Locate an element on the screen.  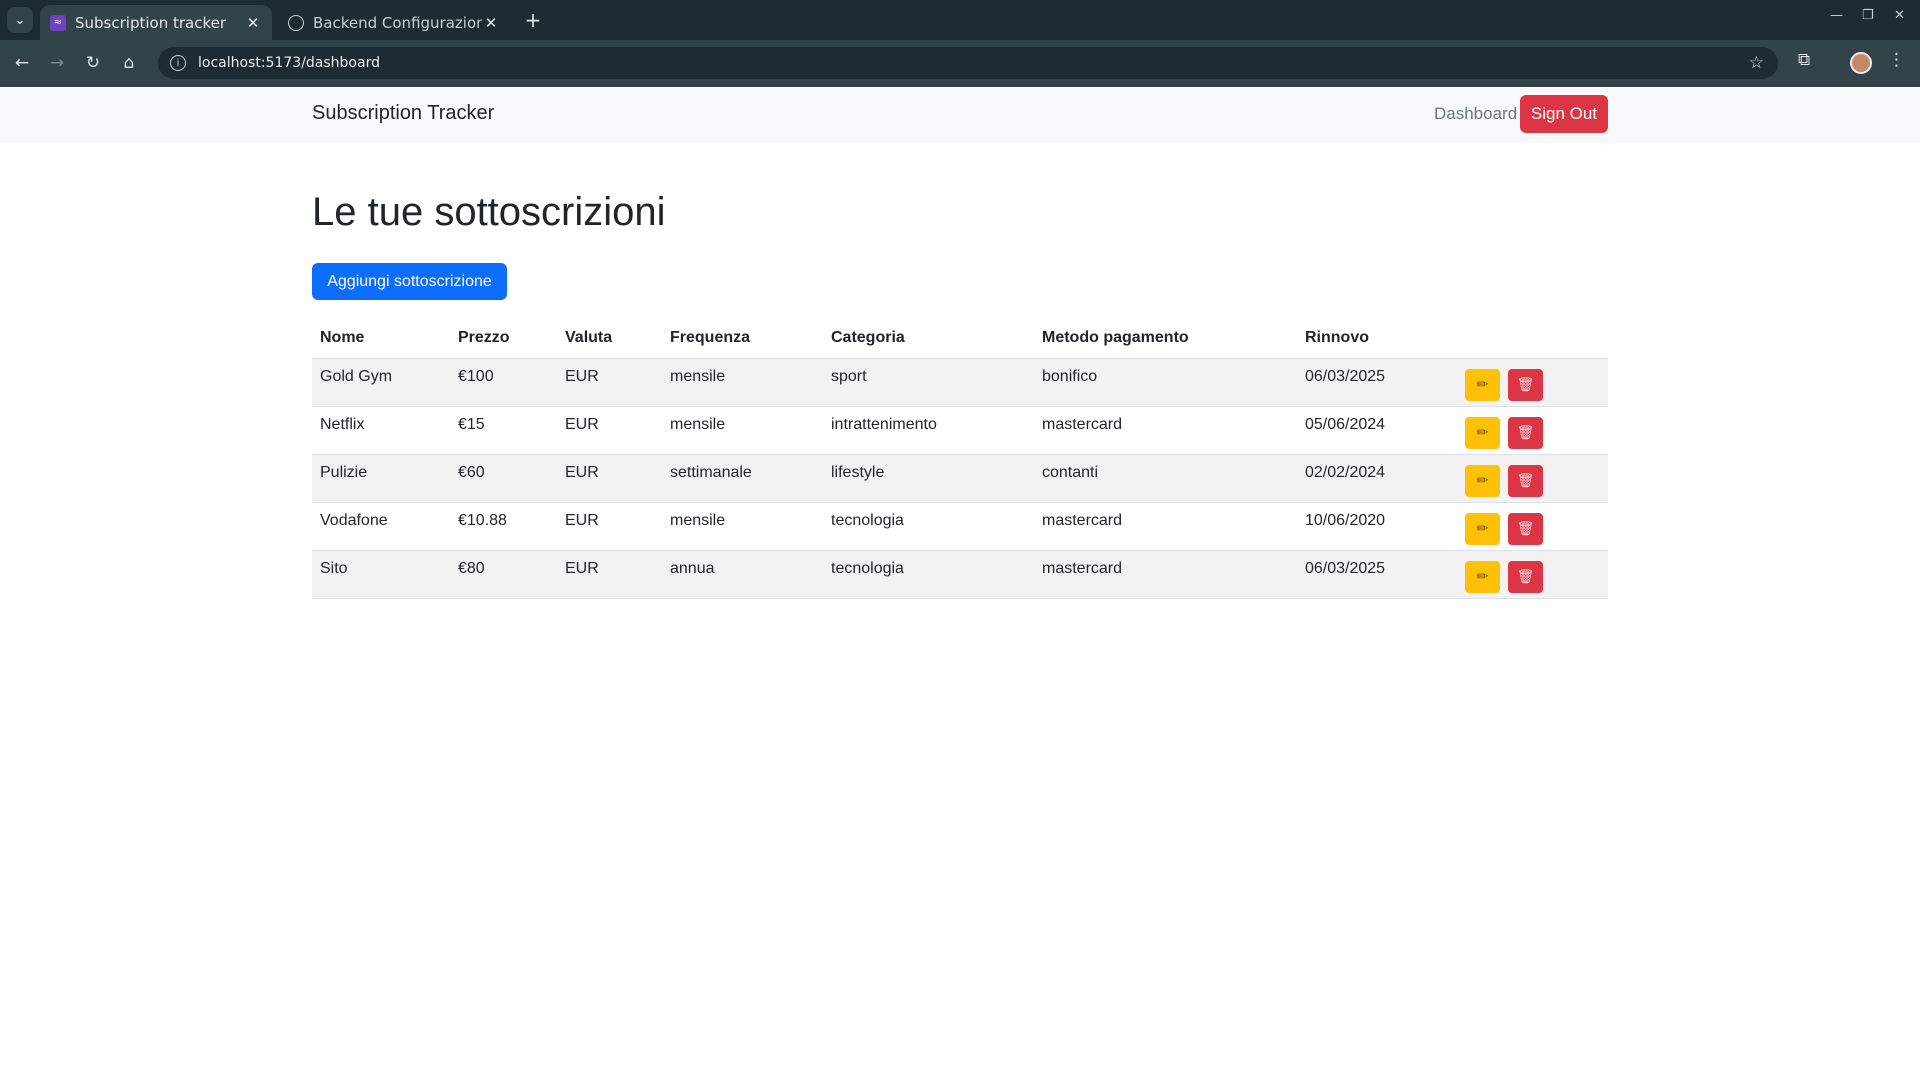
profile-avatar is located at coordinates (1861, 63).